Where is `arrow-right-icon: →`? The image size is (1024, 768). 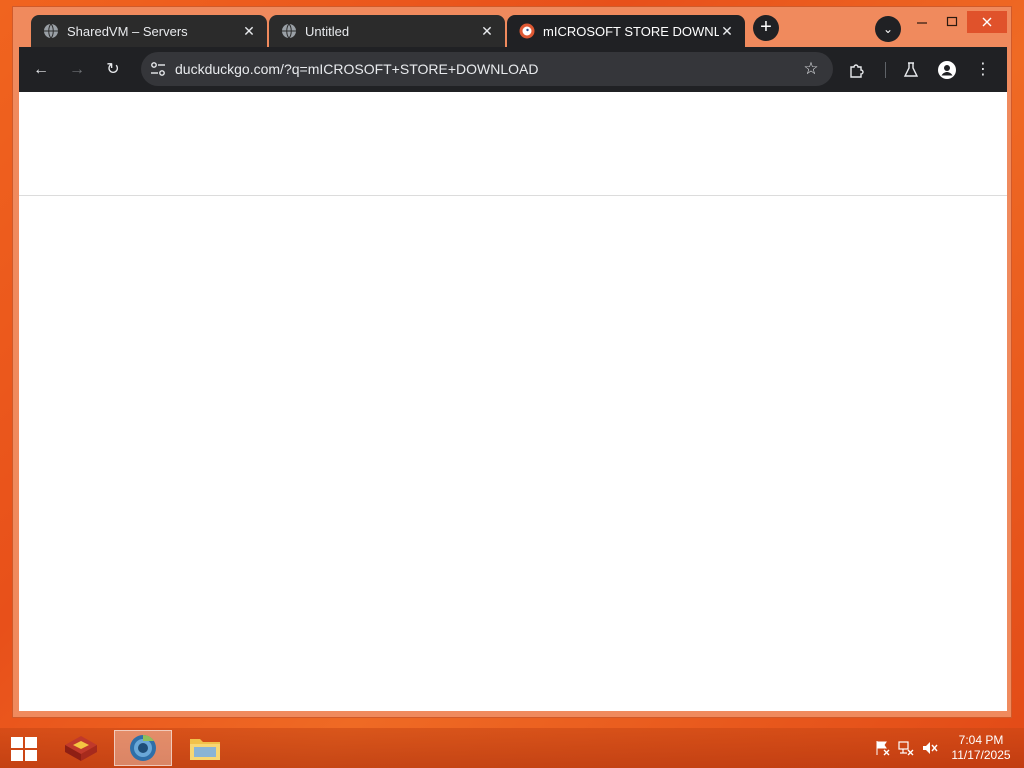 arrow-right-icon: → is located at coordinates (77, 69).